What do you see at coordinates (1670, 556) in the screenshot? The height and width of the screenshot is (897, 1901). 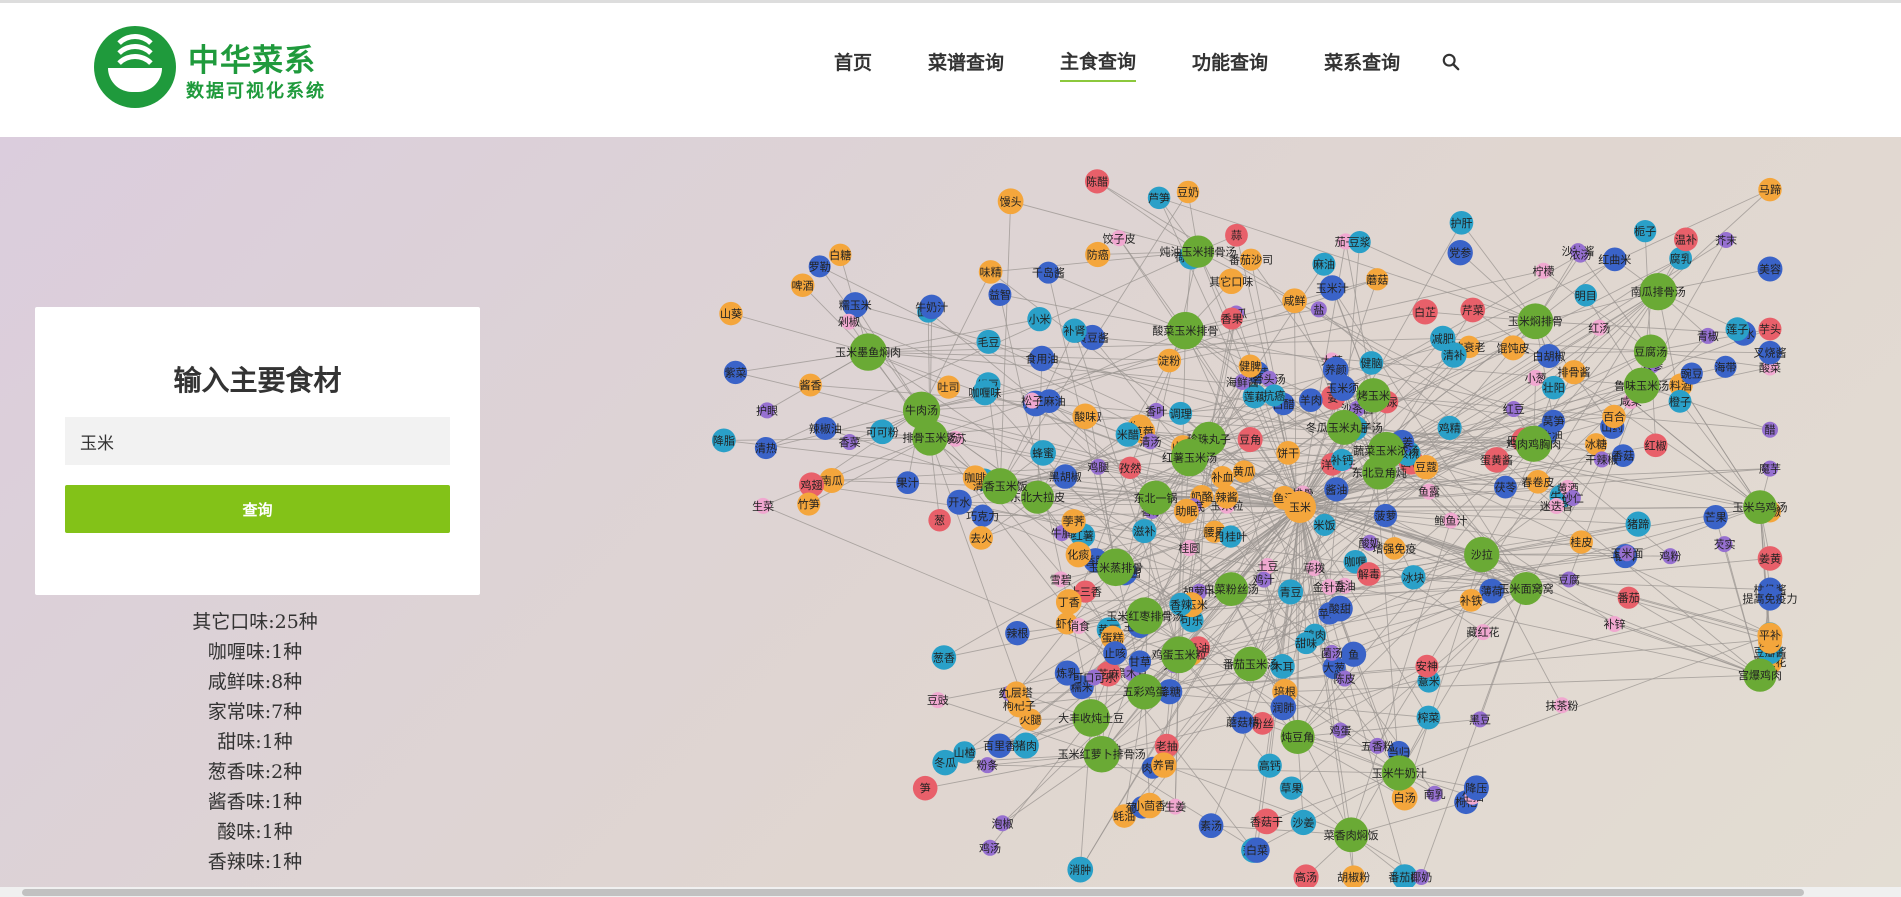 I see `graph-ingredient-node: 鸡粉` at bounding box center [1670, 556].